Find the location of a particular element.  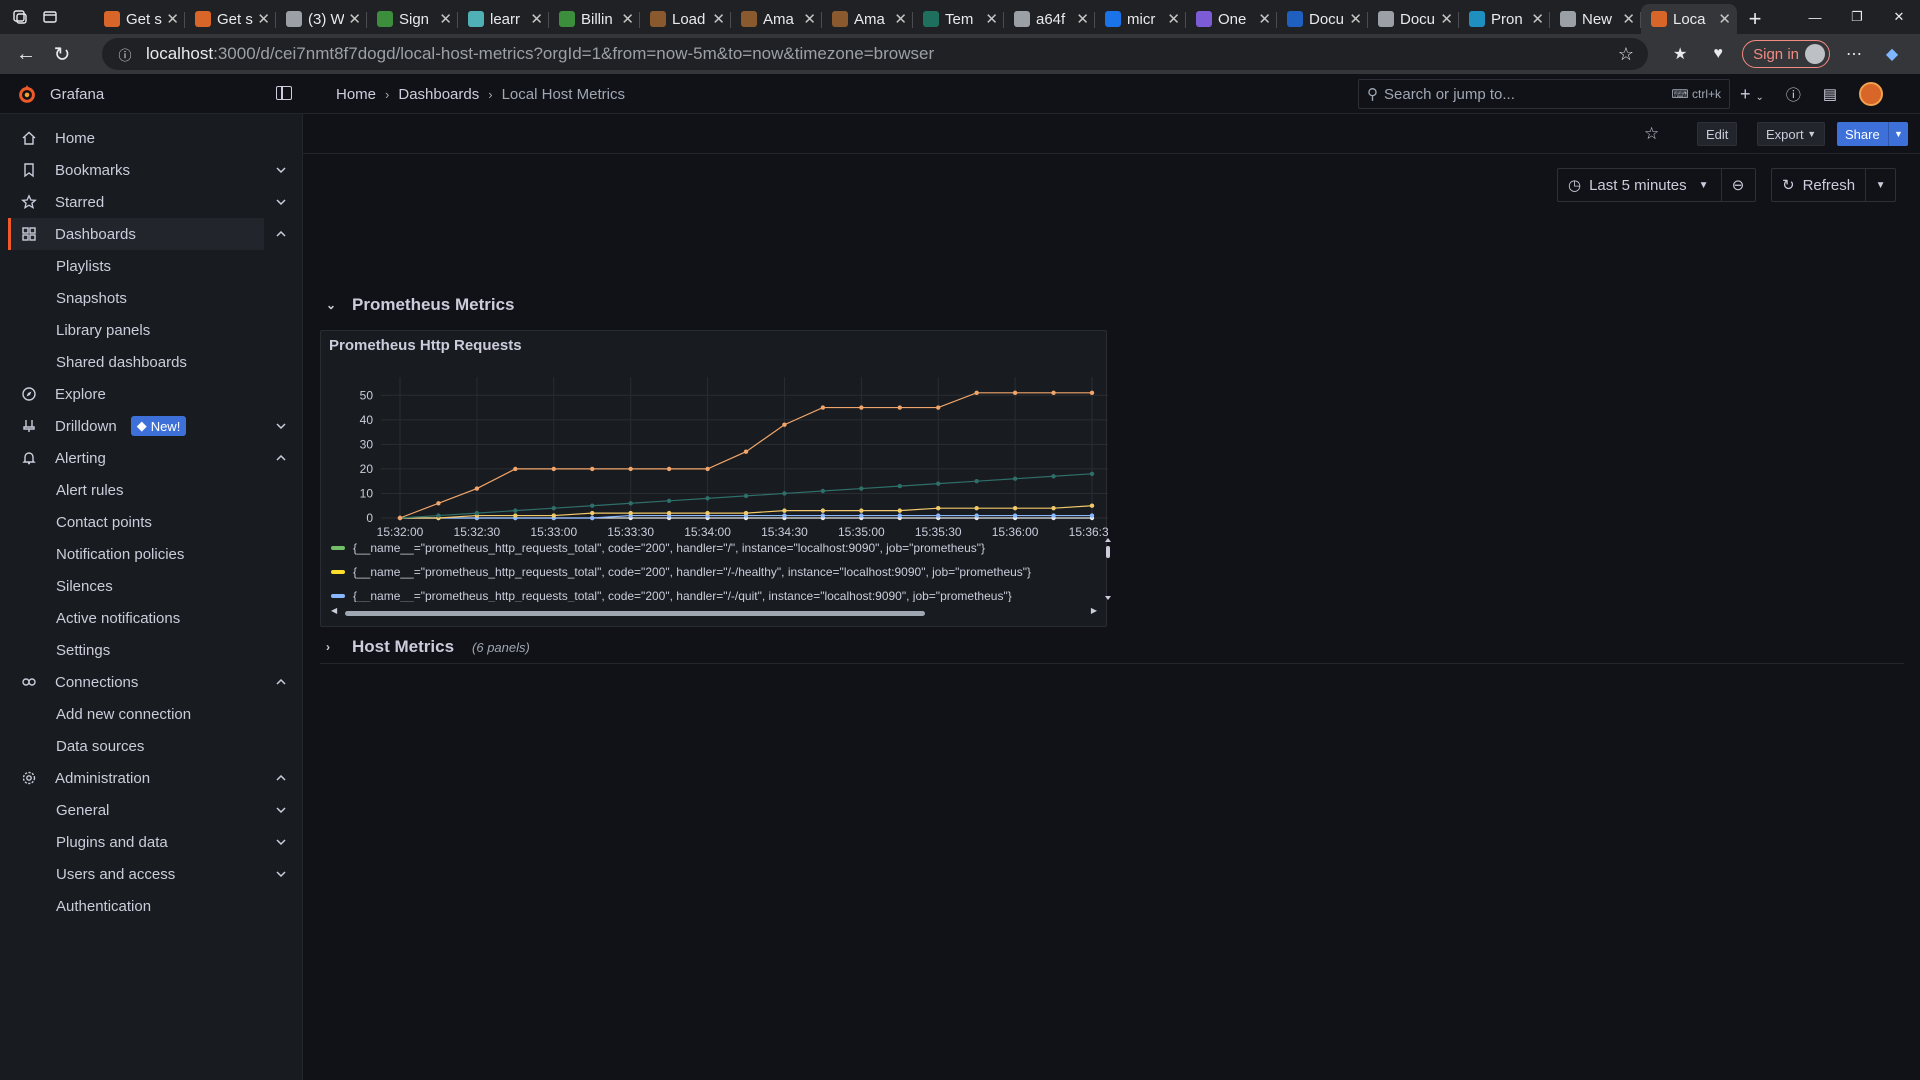

browser-tab: learr ✕ is located at coordinates (503, 19).